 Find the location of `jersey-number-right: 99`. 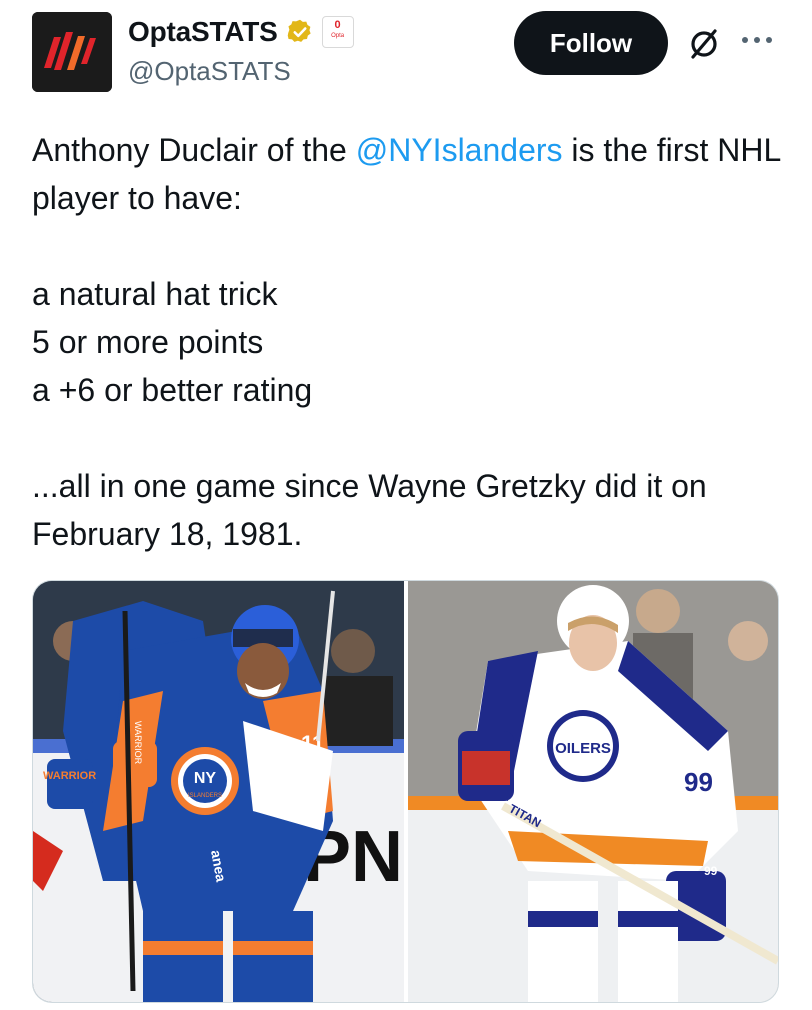

jersey-number-right: 99 is located at coordinates (698, 782).